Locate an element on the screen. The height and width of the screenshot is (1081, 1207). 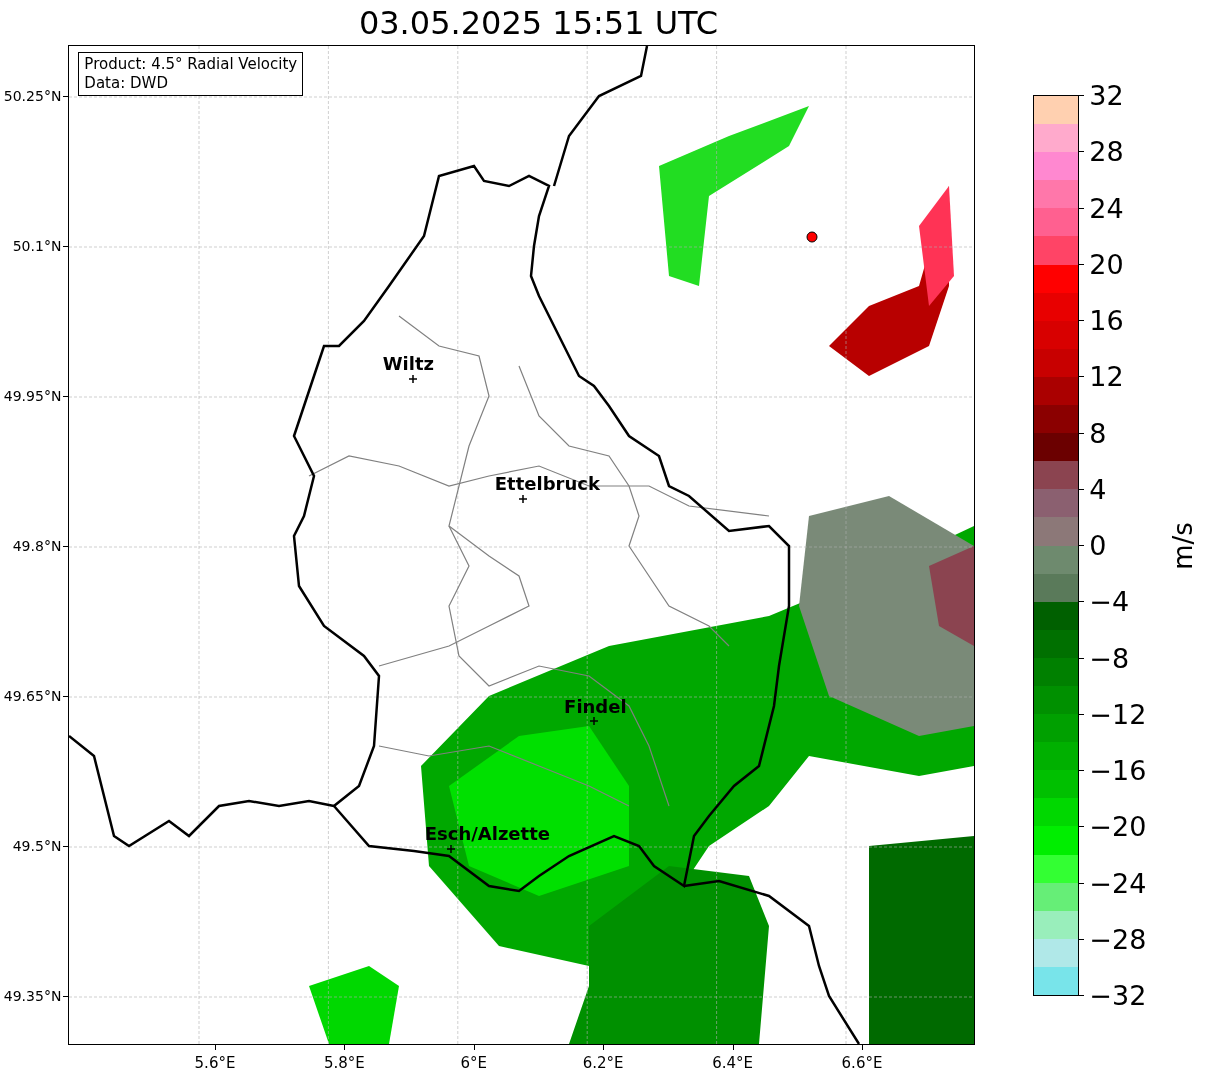
longitude-label: 6°E is located at coordinates (474, 1063).